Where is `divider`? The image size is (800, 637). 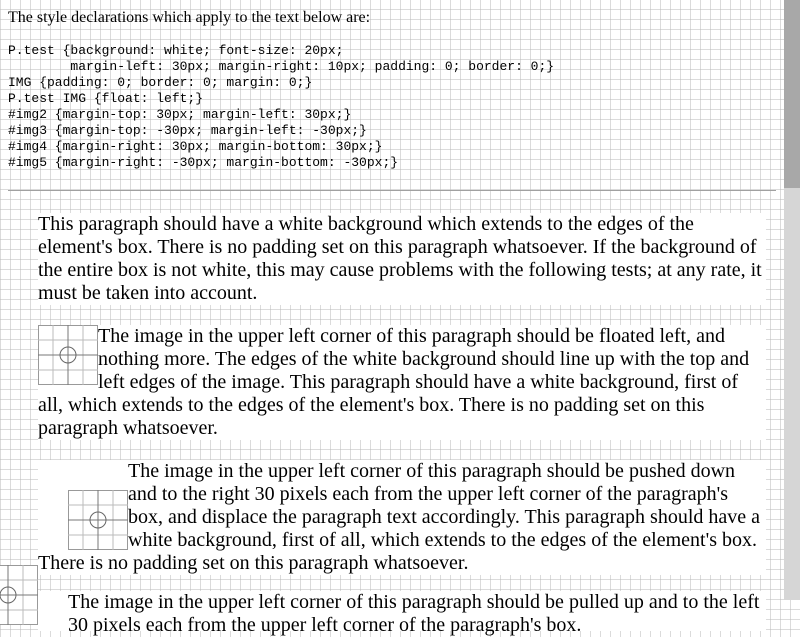
divider is located at coordinates (392, 190).